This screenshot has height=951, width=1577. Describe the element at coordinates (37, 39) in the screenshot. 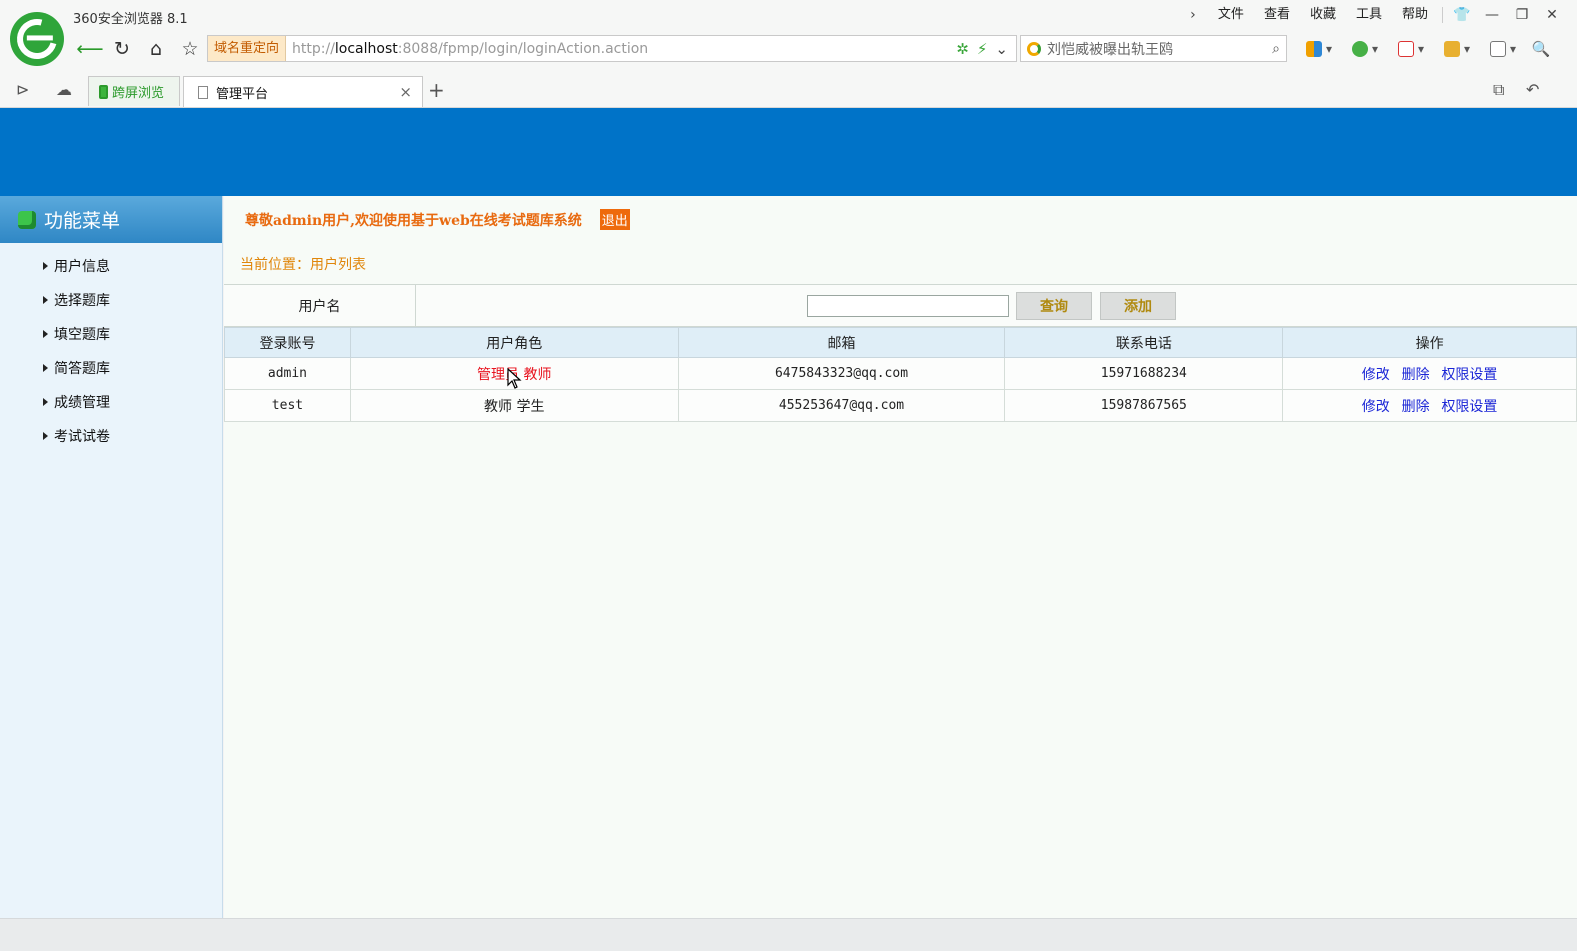

I see `browser-logo-icon` at that location.